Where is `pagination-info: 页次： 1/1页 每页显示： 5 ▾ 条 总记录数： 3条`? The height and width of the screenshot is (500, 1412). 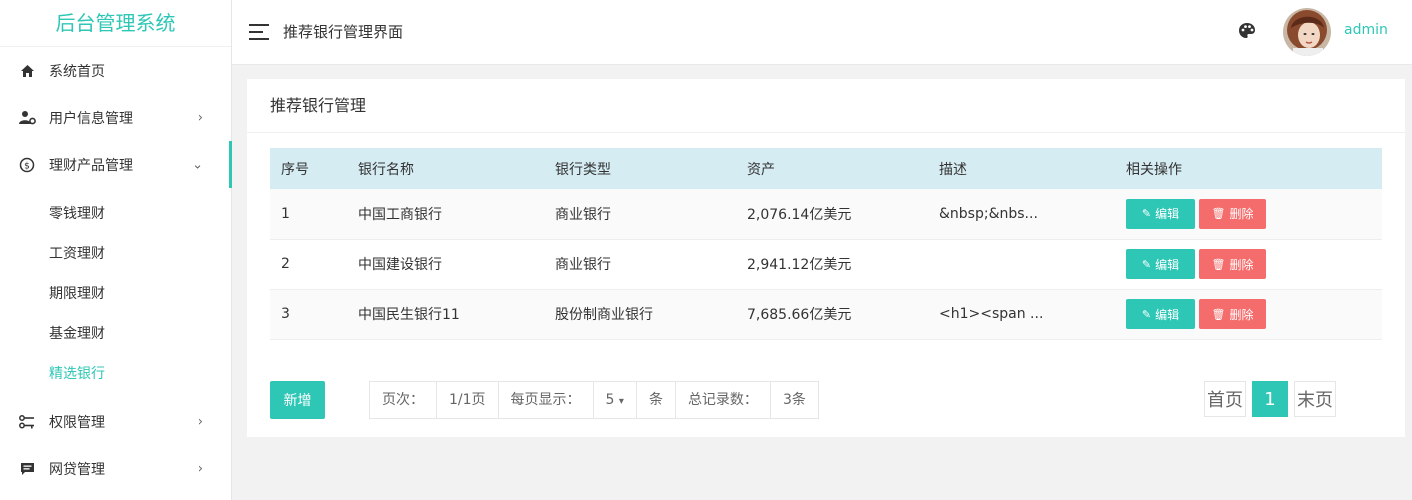
pagination-info: 页次： 1/1页 每页显示： 5 ▾ 条 总记录数： 3条 is located at coordinates (594, 400).